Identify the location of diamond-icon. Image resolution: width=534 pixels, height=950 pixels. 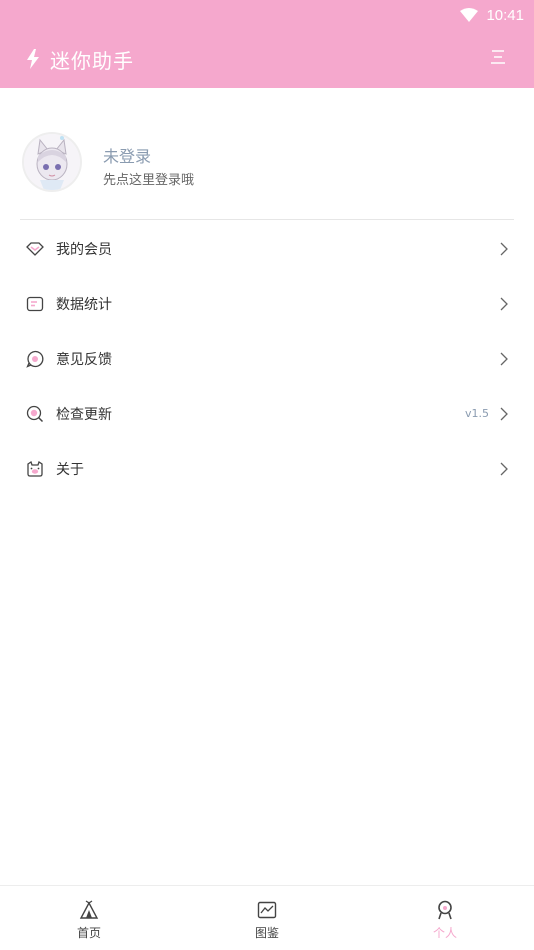
(35, 248).